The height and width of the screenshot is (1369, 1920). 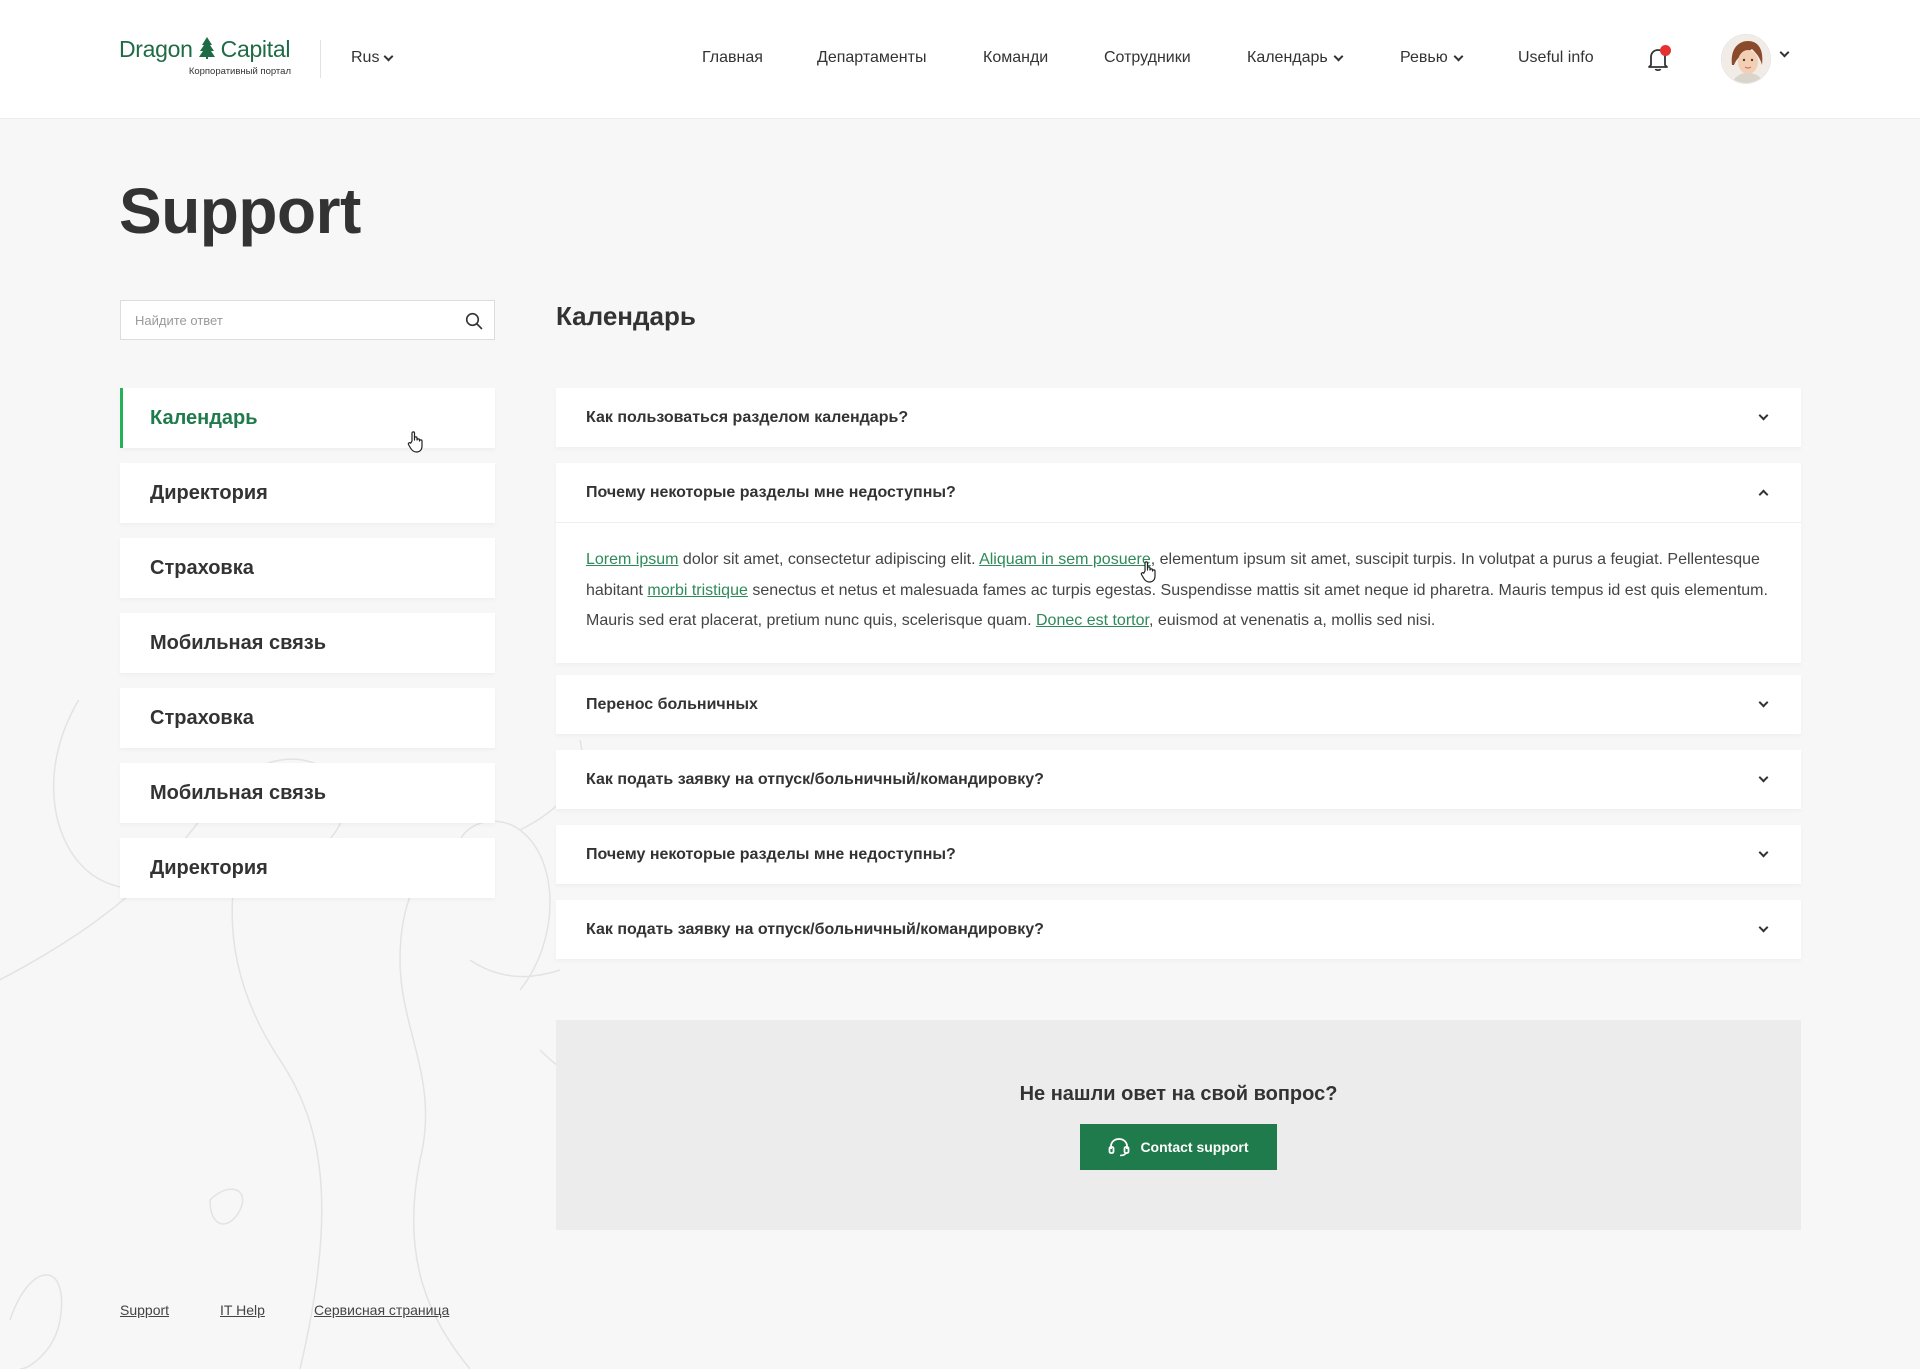 What do you see at coordinates (697, 590) in the screenshot?
I see `answer-link: morbi tristique` at bounding box center [697, 590].